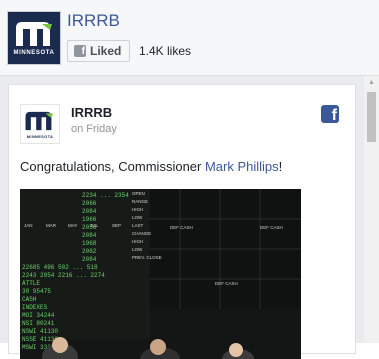 The image size is (379, 359). Describe the element at coordinates (35, 307) in the screenshot. I see `board-quote-text: INDEXES` at that location.